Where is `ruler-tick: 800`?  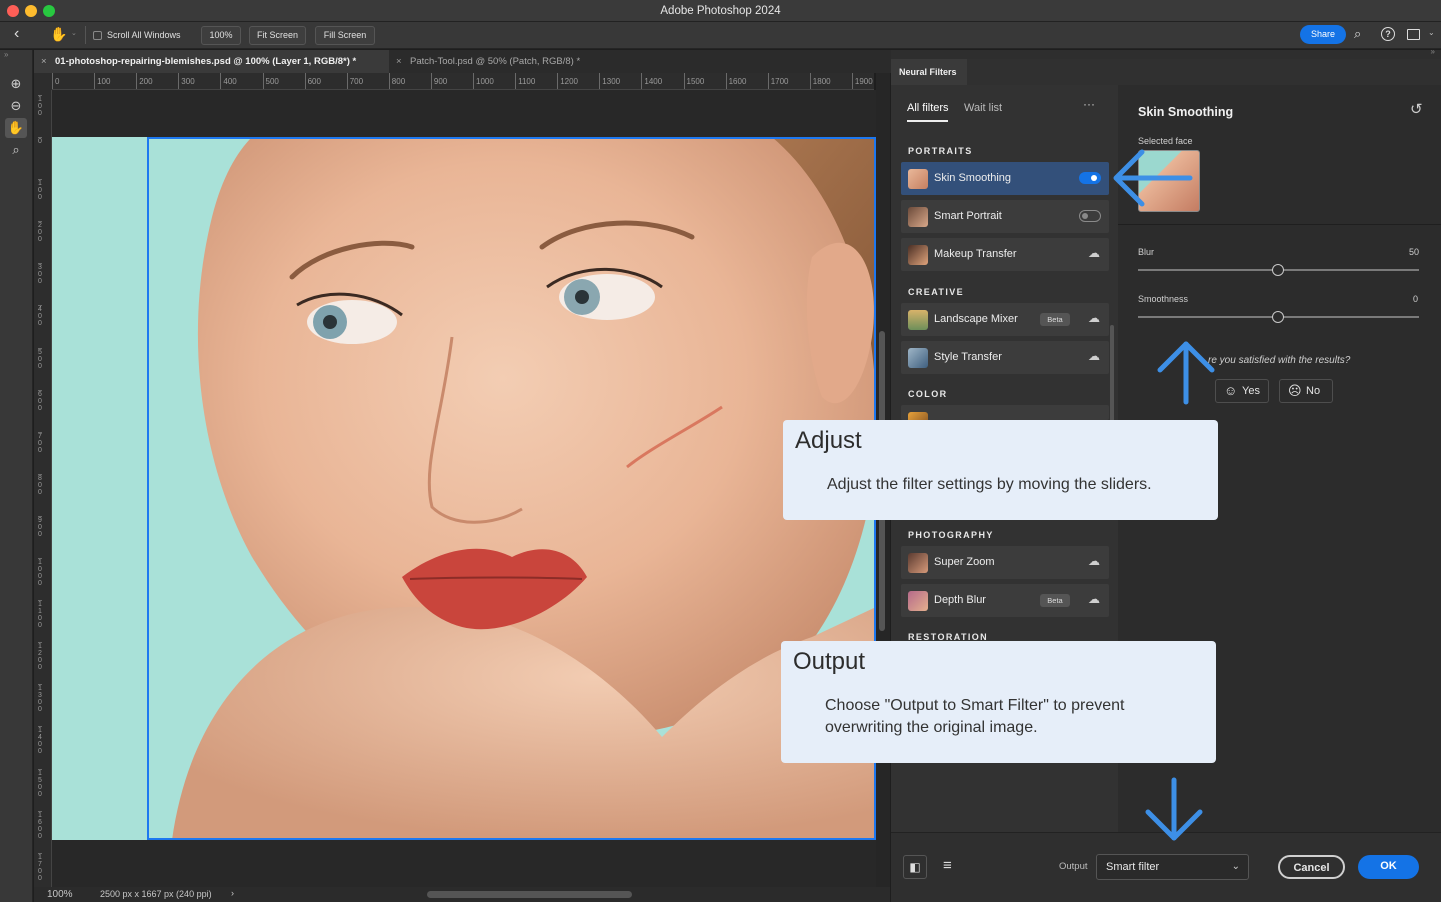 ruler-tick: 800 is located at coordinates (396, 81).